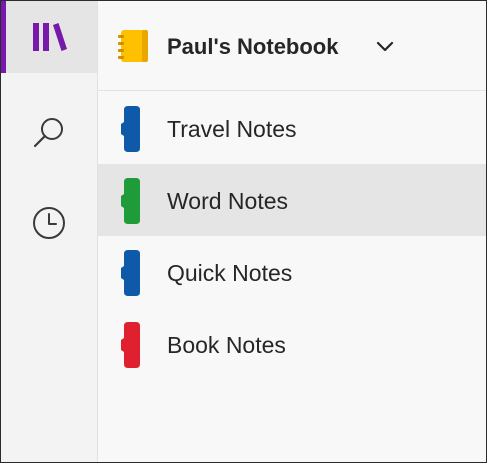 The height and width of the screenshot is (463, 487). Describe the element at coordinates (228, 201) in the screenshot. I see `section-label: Word Notes` at that location.